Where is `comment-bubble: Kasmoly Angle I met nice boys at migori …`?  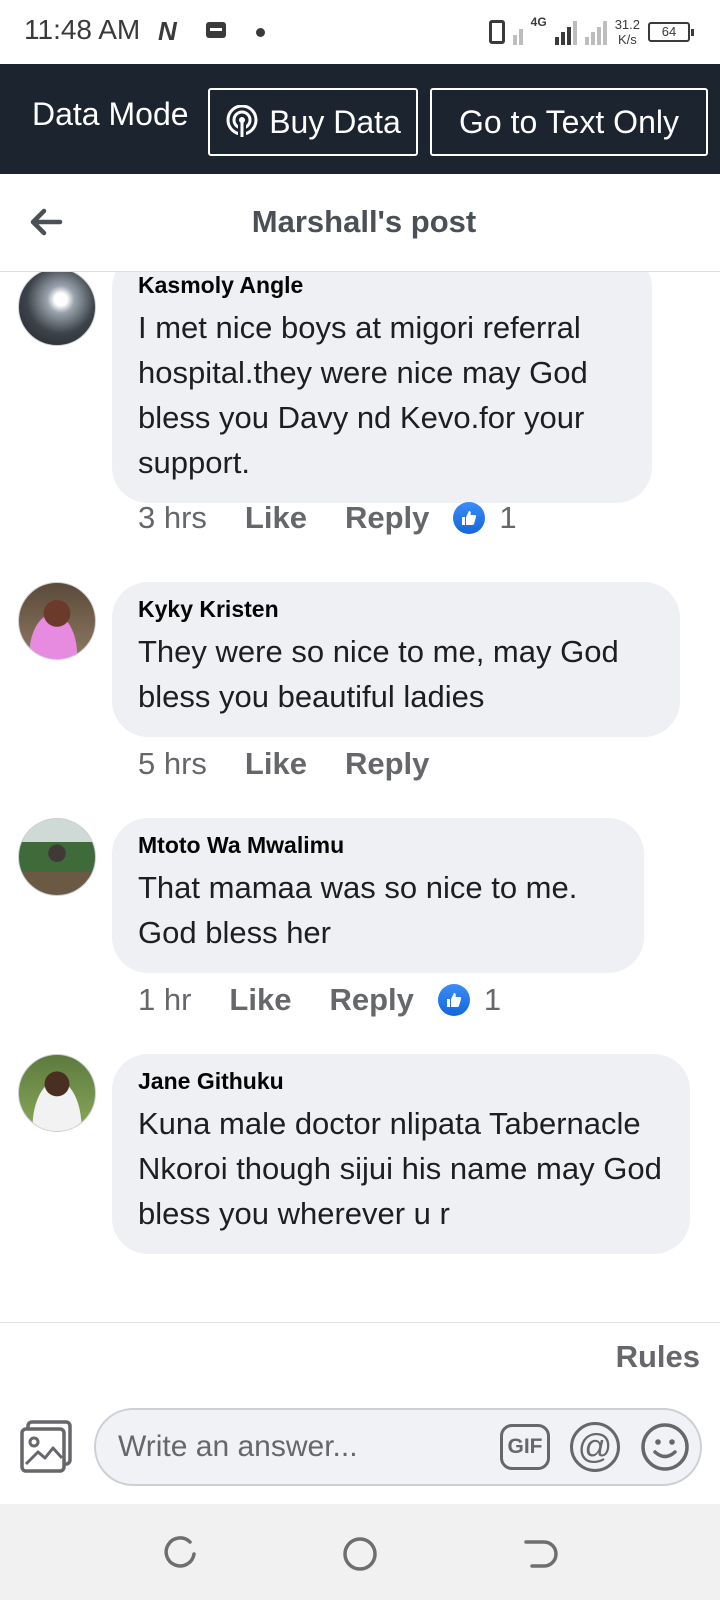 comment-bubble: Kasmoly Angle I met nice boys at migori … is located at coordinates (382, 387).